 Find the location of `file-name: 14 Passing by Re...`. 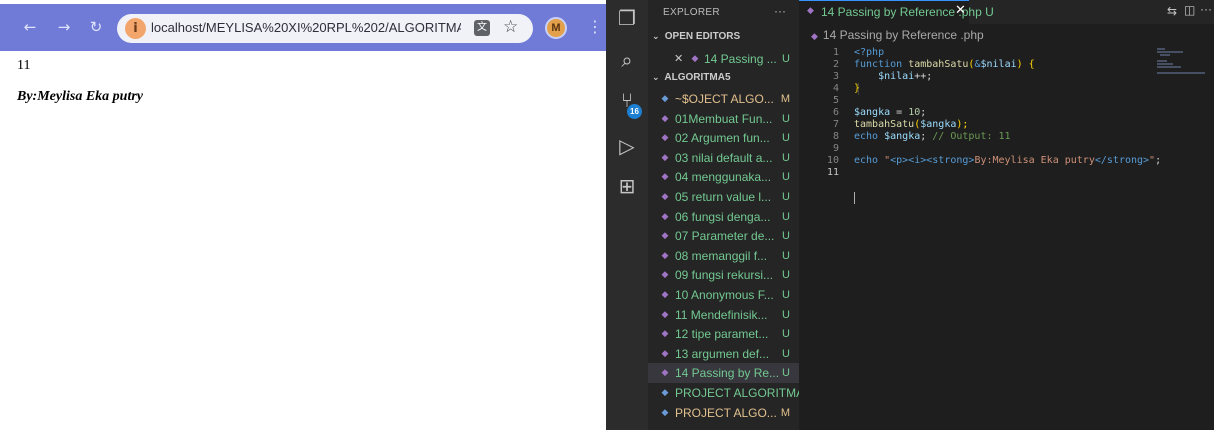

file-name: 14 Passing by Re... is located at coordinates (727, 373).